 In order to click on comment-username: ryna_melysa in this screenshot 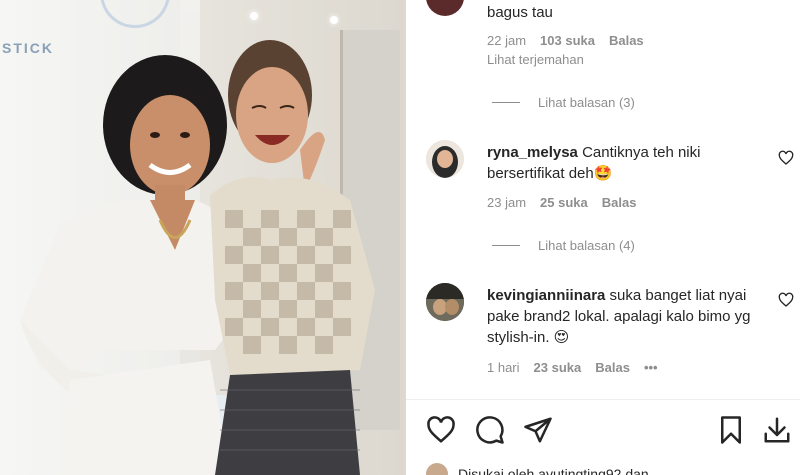, I will do `click(532, 152)`.